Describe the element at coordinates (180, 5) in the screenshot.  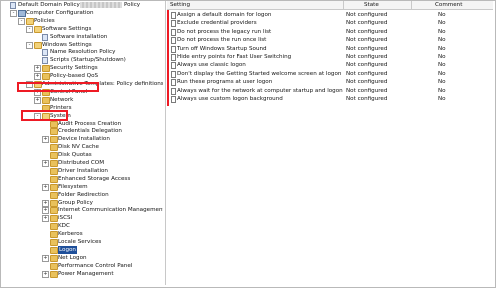
I see `column-header-setting: Setting` at that location.